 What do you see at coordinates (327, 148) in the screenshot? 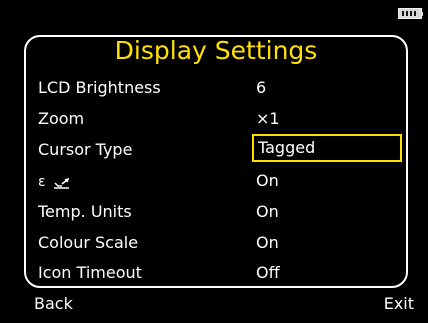
I see `setting-value-selected: Tagged` at bounding box center [327, 148].